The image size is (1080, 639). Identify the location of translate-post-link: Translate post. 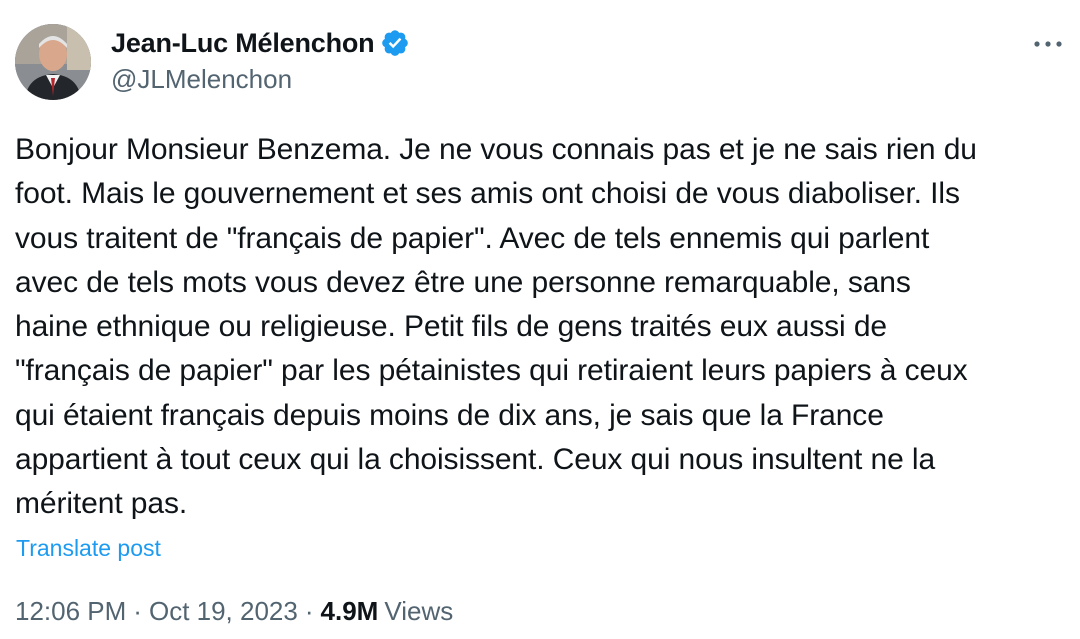
(88, 548).